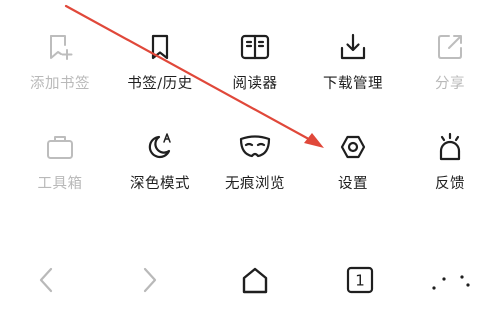  I want to click on menu-item-share: 分享, so click(450, 47).